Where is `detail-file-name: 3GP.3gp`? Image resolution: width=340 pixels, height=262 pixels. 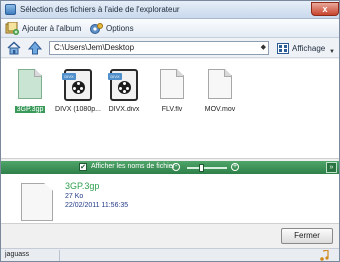 detail-file-name: 3GP.3gp is located at coordinates (82, 186).